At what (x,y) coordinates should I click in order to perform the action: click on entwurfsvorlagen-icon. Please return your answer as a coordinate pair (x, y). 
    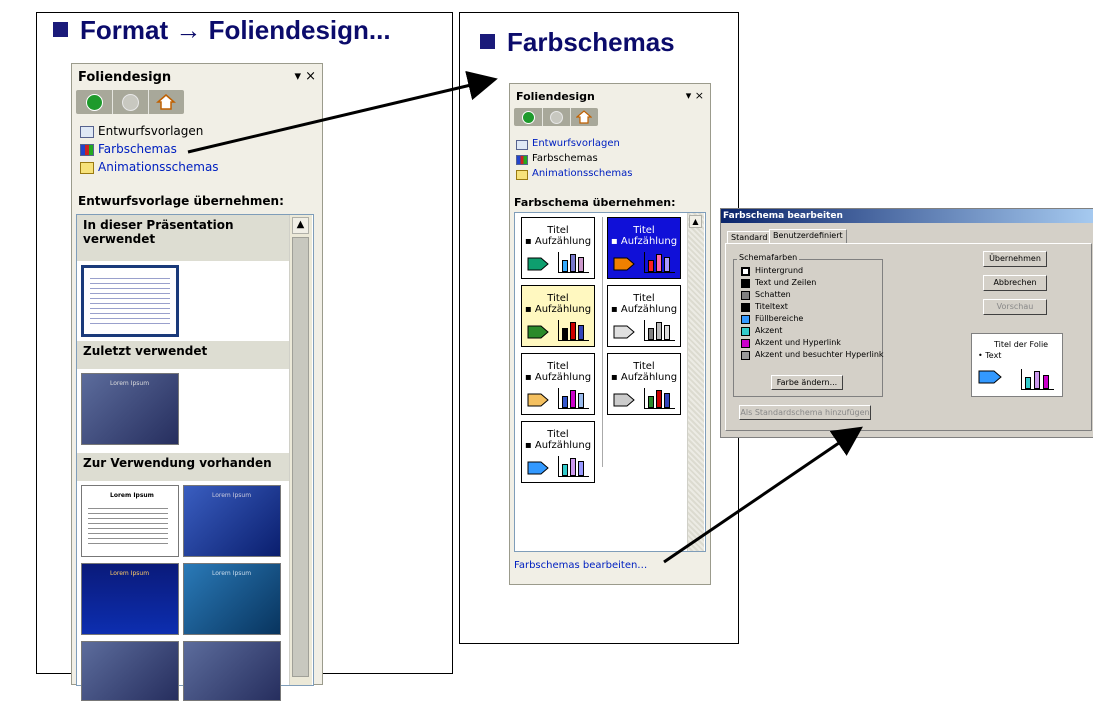
    Looking at the image, I should click on (87, 132).